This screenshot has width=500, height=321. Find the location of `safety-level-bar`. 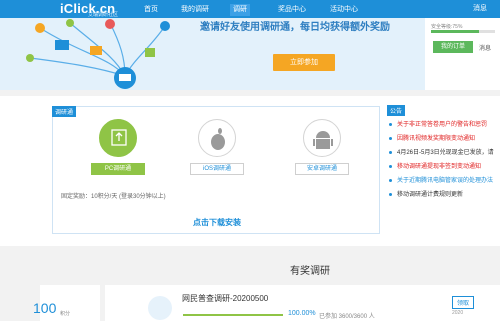

safety-level-bar is located at coordinates (463, 31).